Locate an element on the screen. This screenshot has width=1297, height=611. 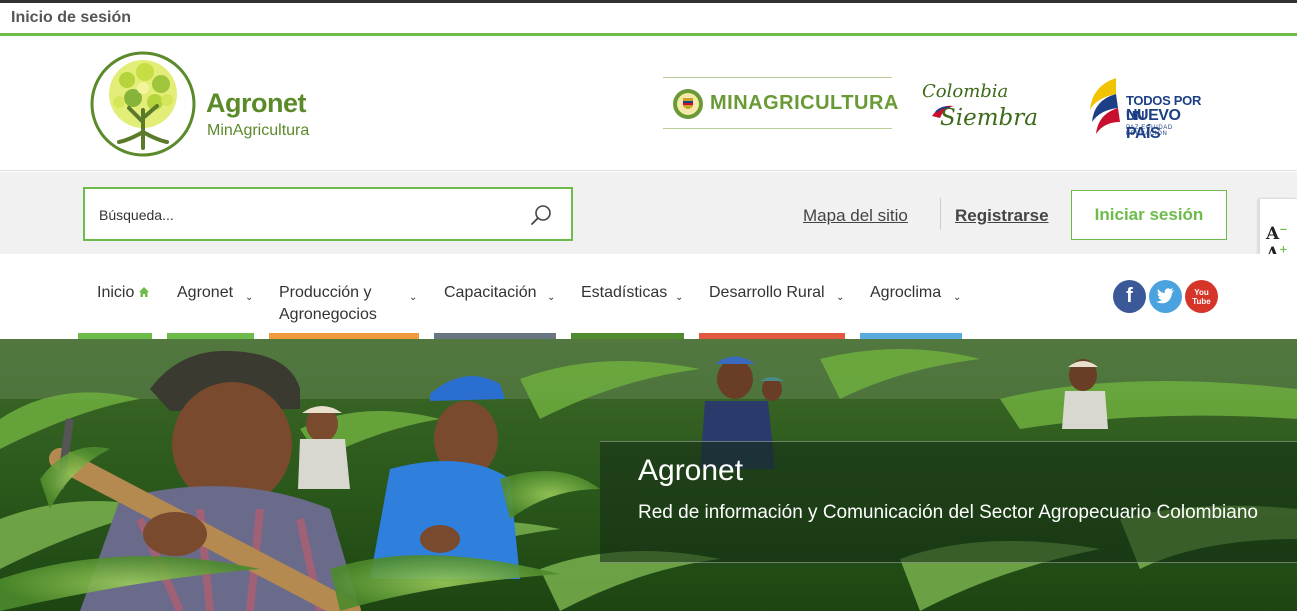
minagricultura-logo: MINAGRICULTURA is located at coordinates (780, 103).